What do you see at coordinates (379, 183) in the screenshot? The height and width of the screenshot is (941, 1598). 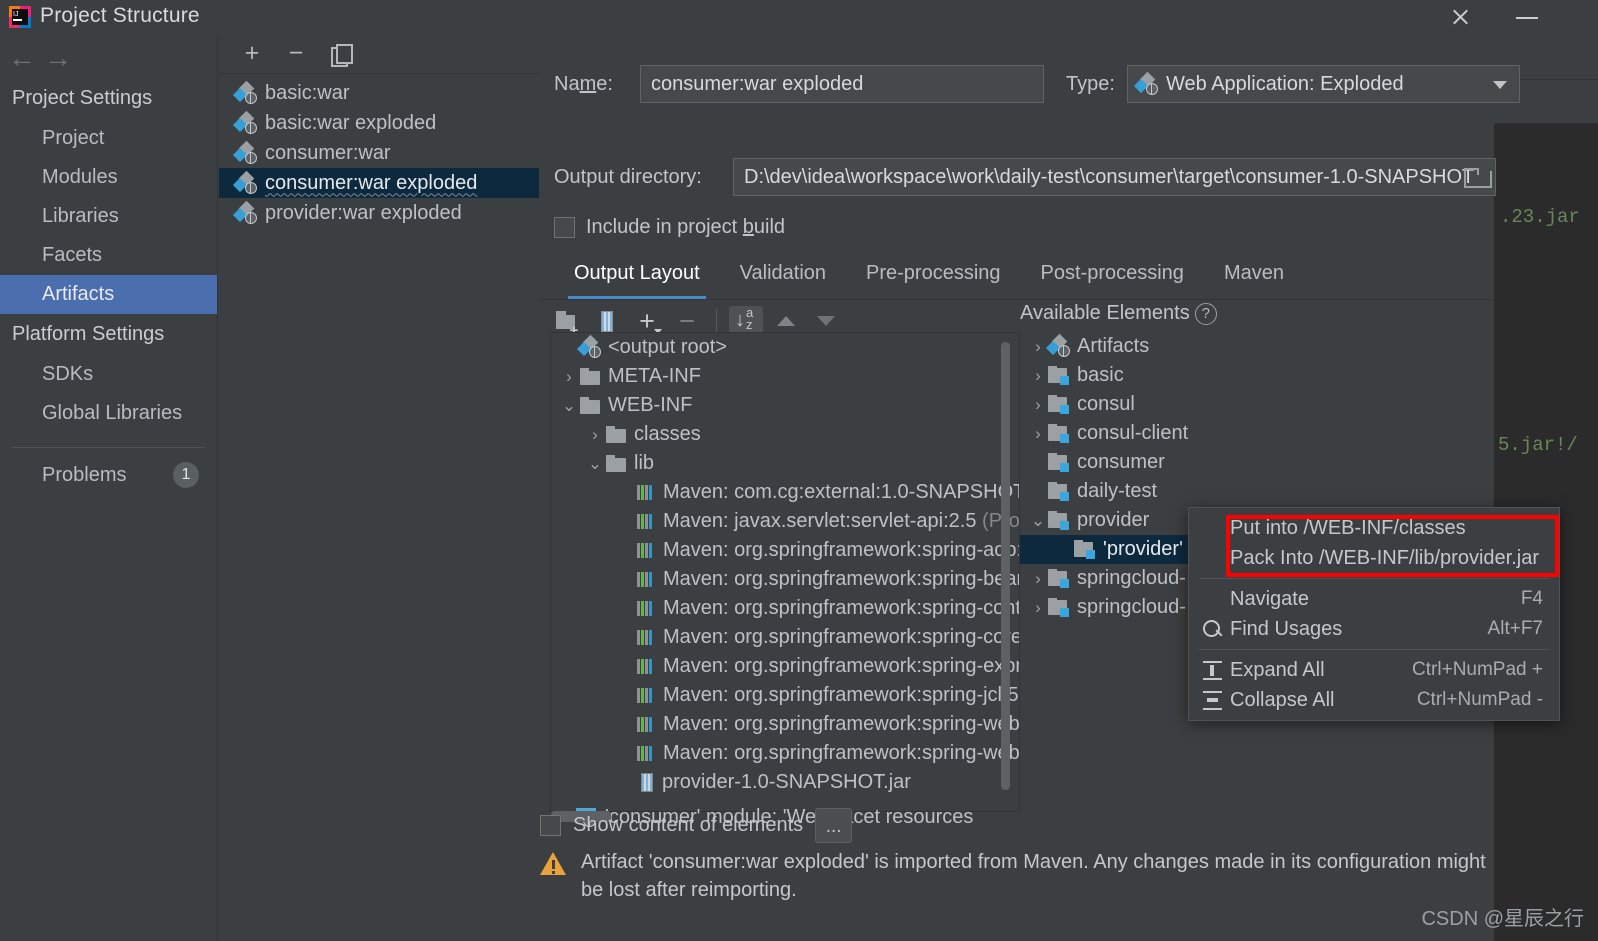 I see `list-item-selected: consumer:war exploded` at bounding box center [379, 183].